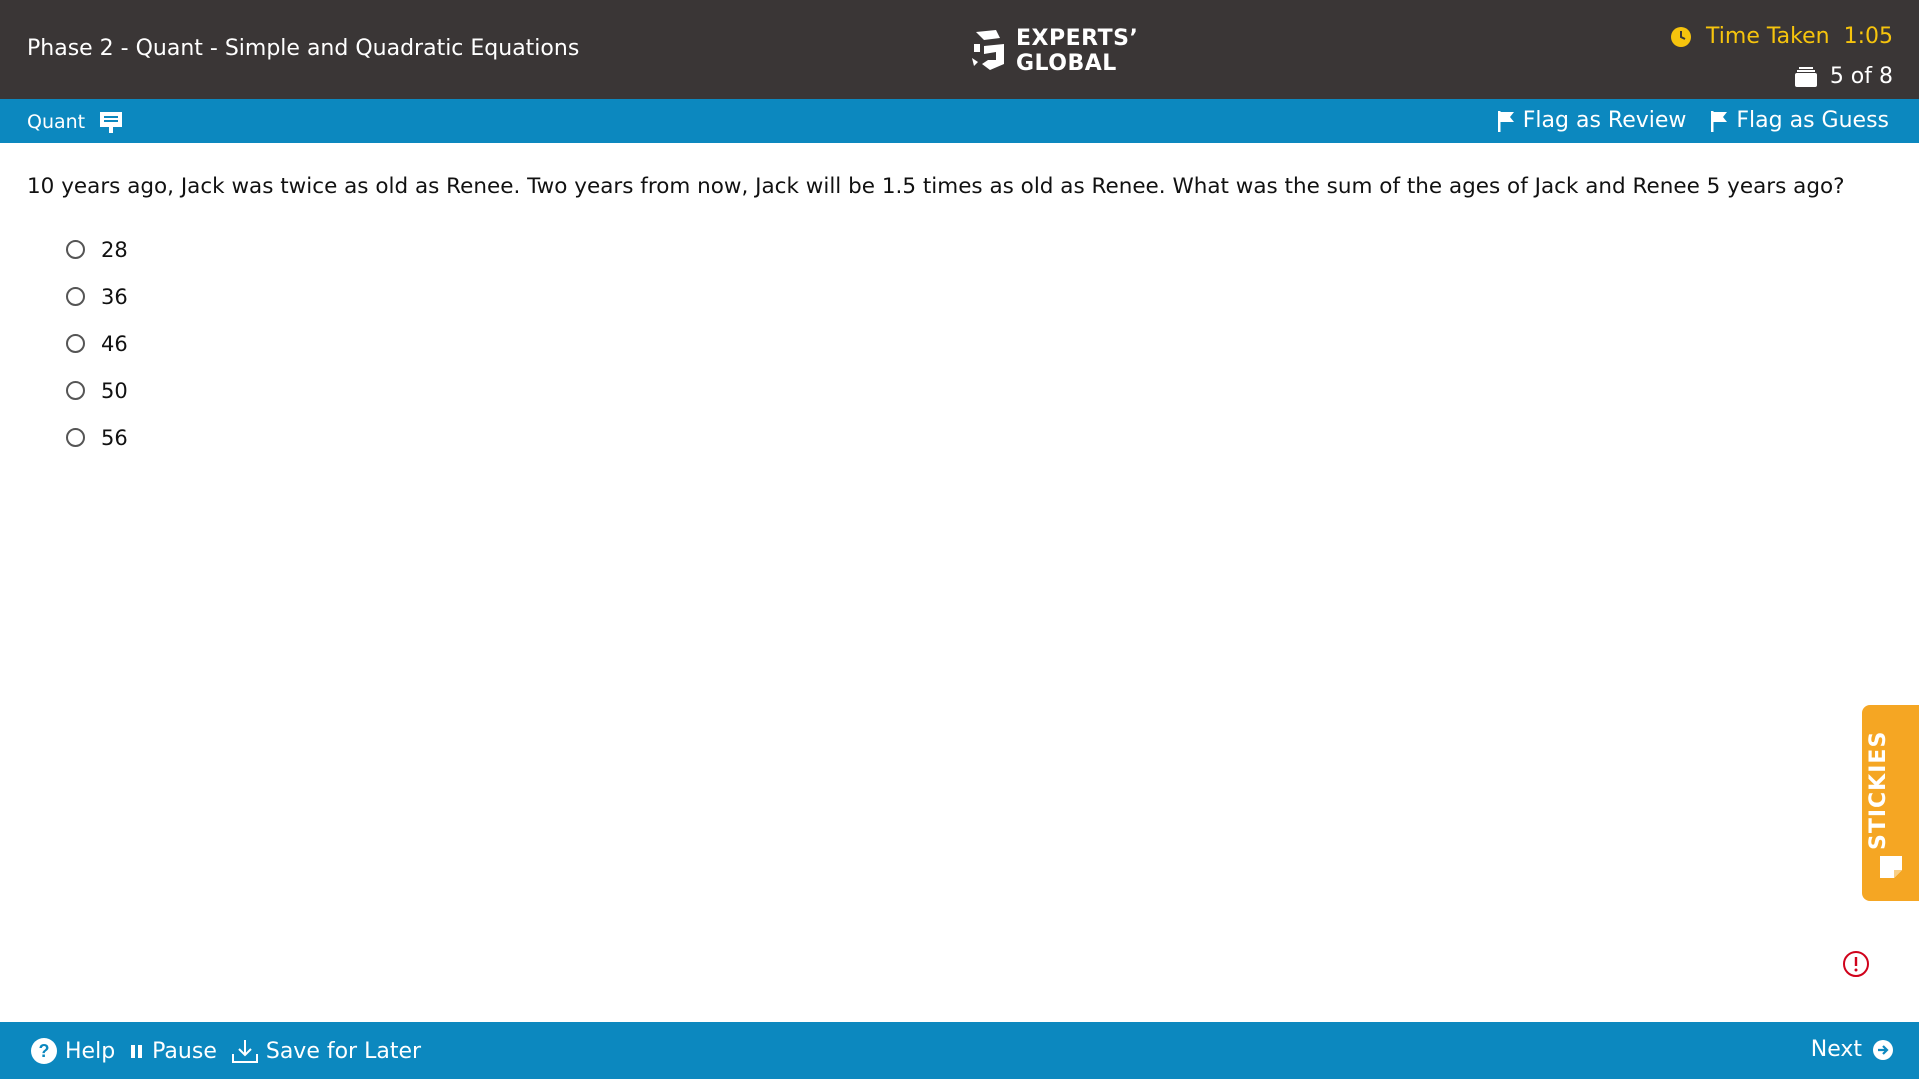 This screenshot has height=1079, width=1919. What do you see at coordinates (184, 1051) in the screenshot?
I see `pause-label: Pause` at bounding box center [184, 1051].